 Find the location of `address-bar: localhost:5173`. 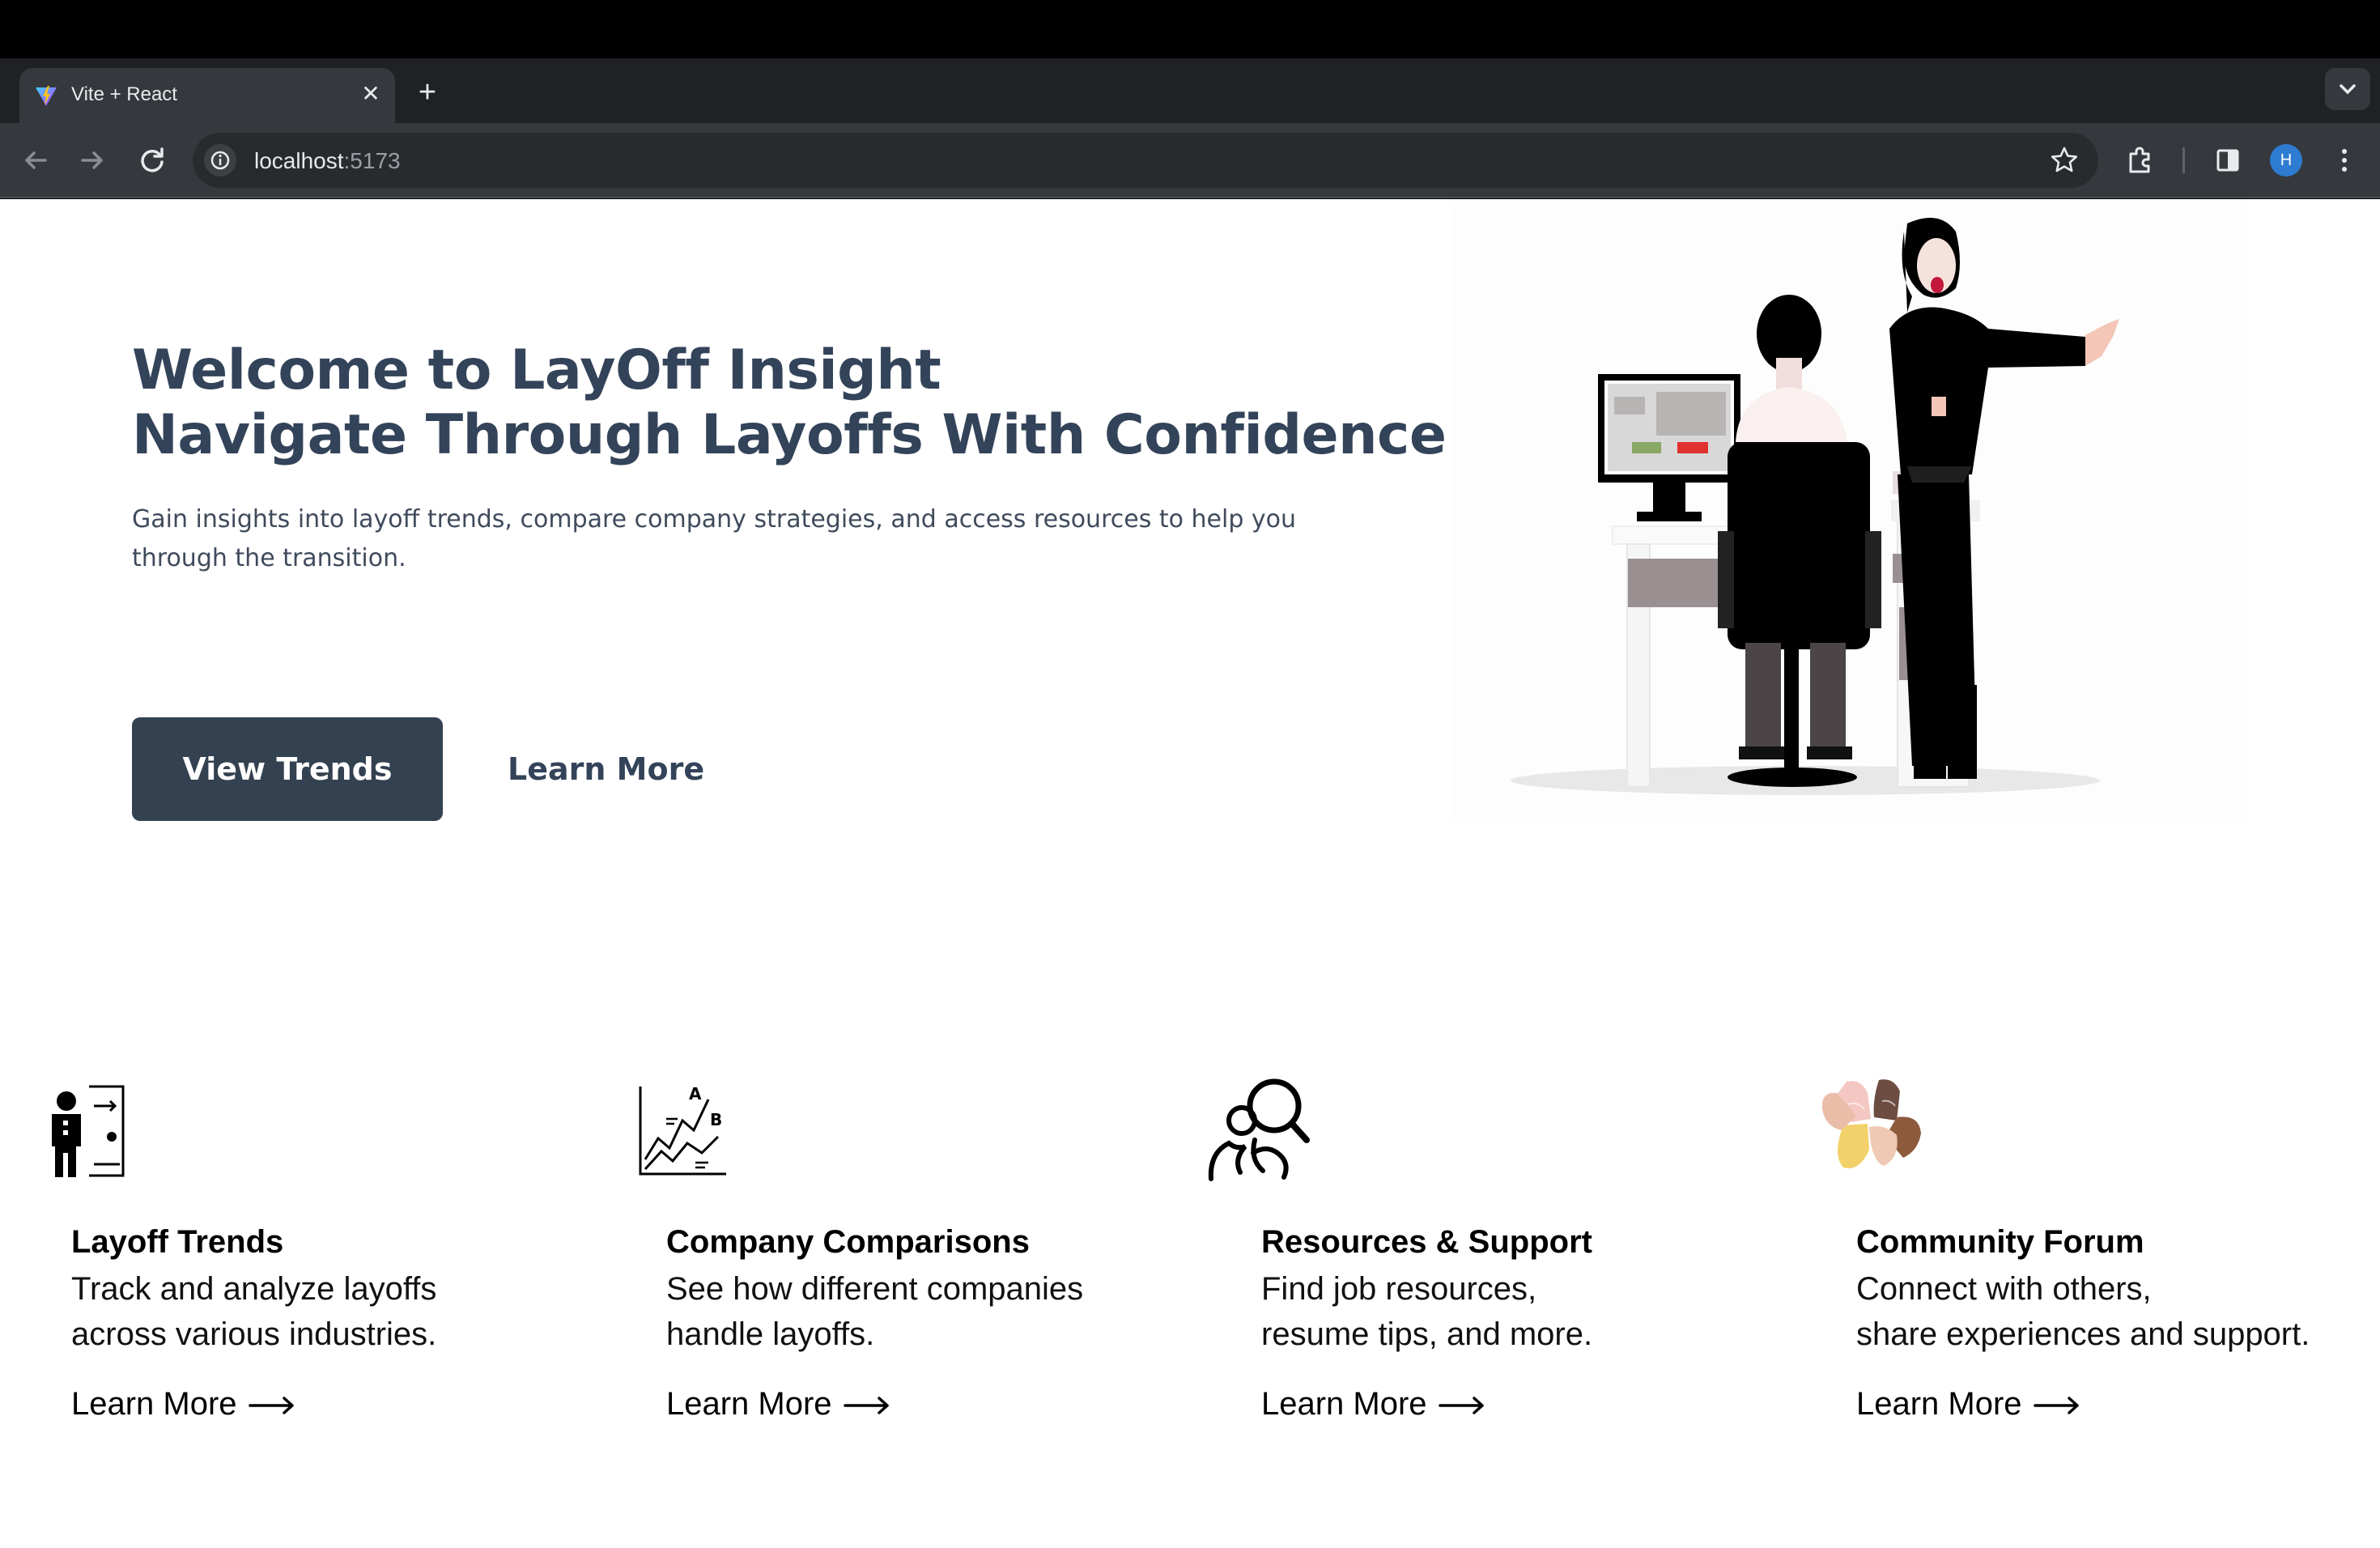

address-bar: localhost:5173 is located at coordinates (1145, 160).